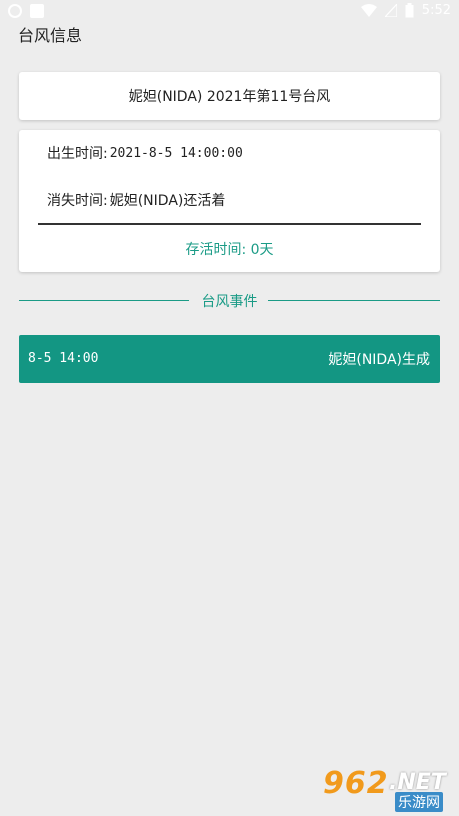 The width and height of the screenshot is (459, 816). Describe the element at coordinates (229, 224) in the screenshot. I see `info-divider` at that location.